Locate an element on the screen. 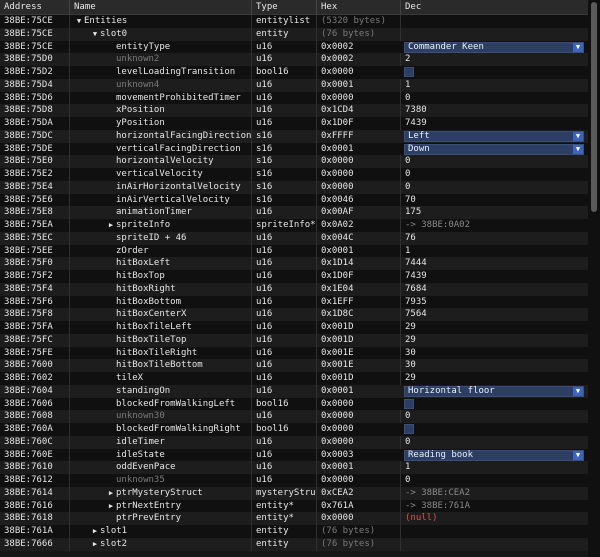 The height and width of the screenshot is (557, 600). table-row: 38BE:760C idleTimer u16 0x0000 0 is located at coordinates (294, 442).